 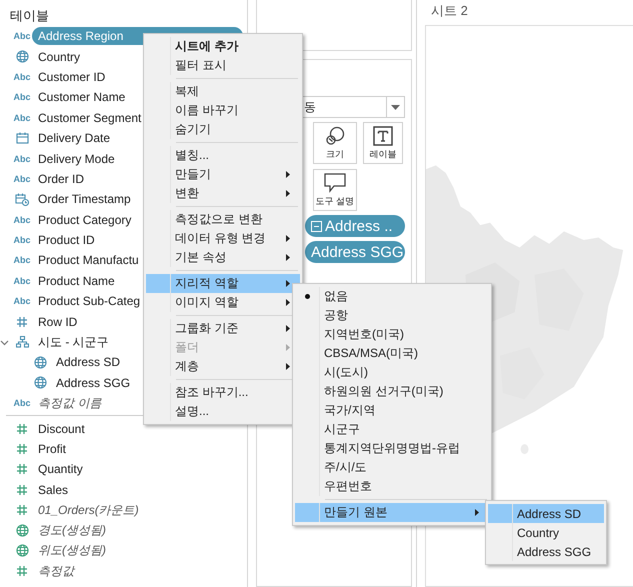 I want to click on menu-item: 필터 표시, so click(x=223, y=65).